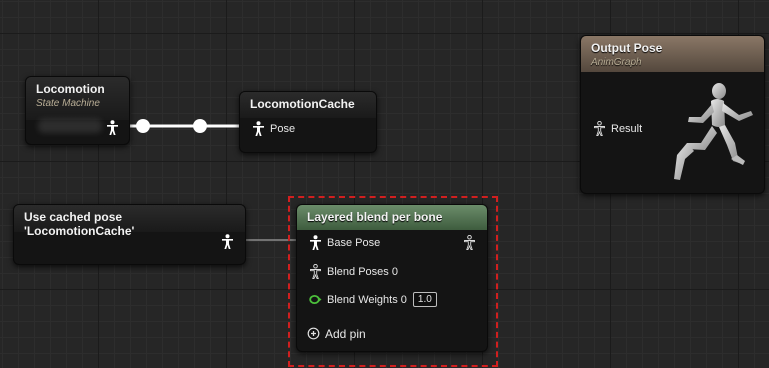 The image size is (769, 368). What do you see at coordinates (672, 114) in the screenshot?
I see `output-pose-node: Output Pose AnimGraph Result` at bounding box center [672, 114].